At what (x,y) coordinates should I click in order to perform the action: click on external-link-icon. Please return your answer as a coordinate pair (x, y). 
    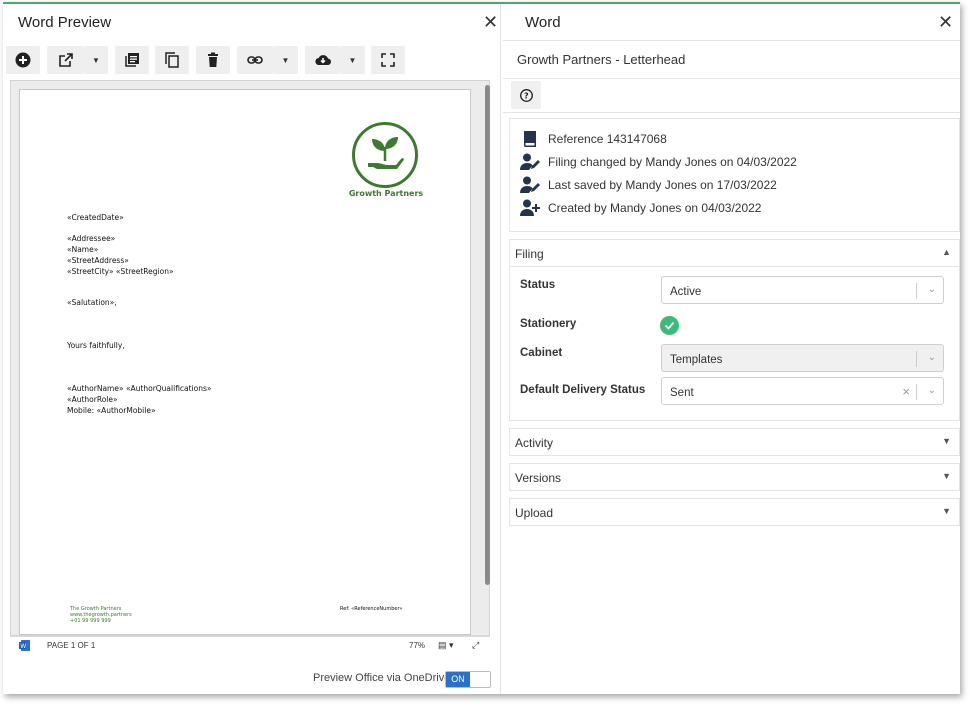
    Looking at the image, I should click on (65, 60).